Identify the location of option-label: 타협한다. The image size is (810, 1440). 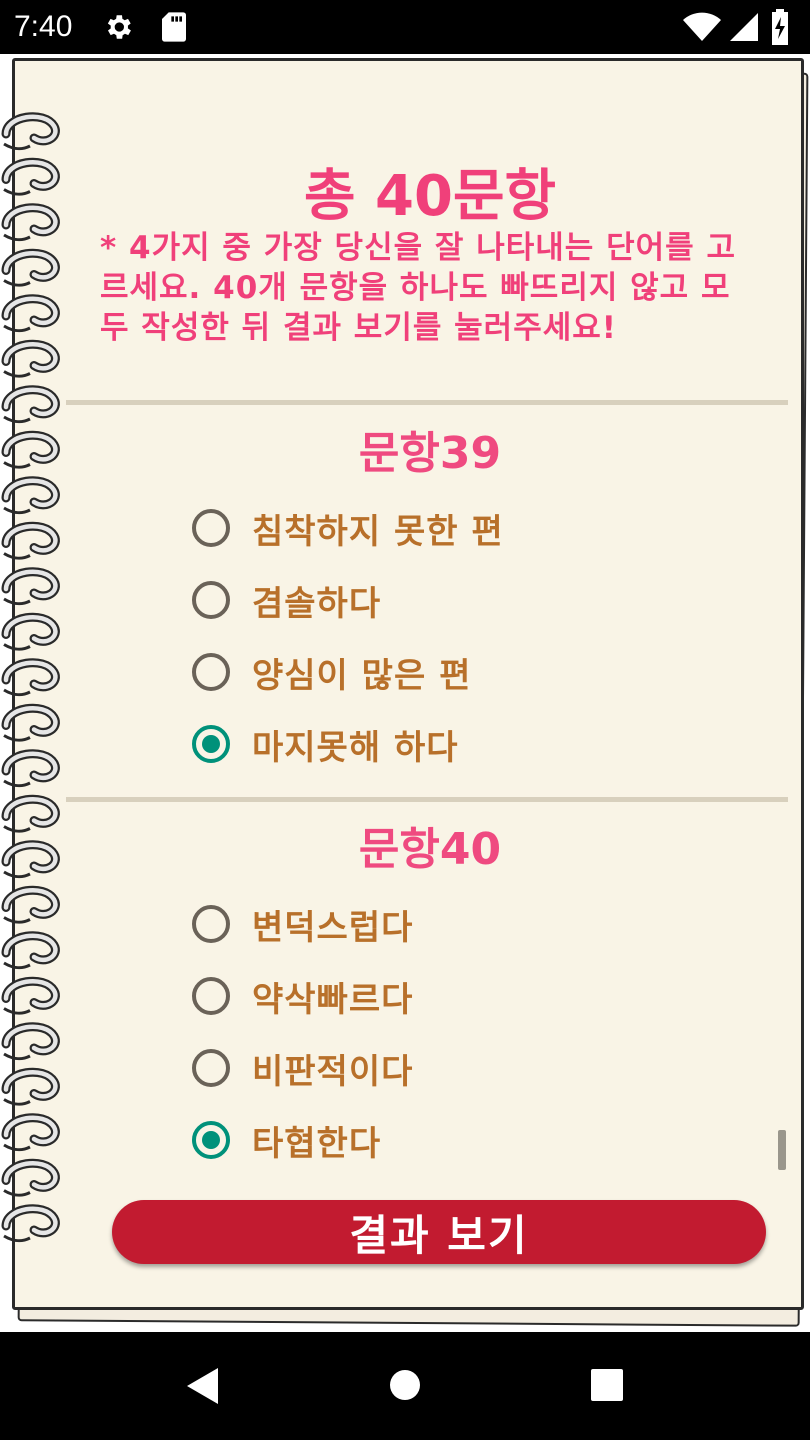
(317, 1143).